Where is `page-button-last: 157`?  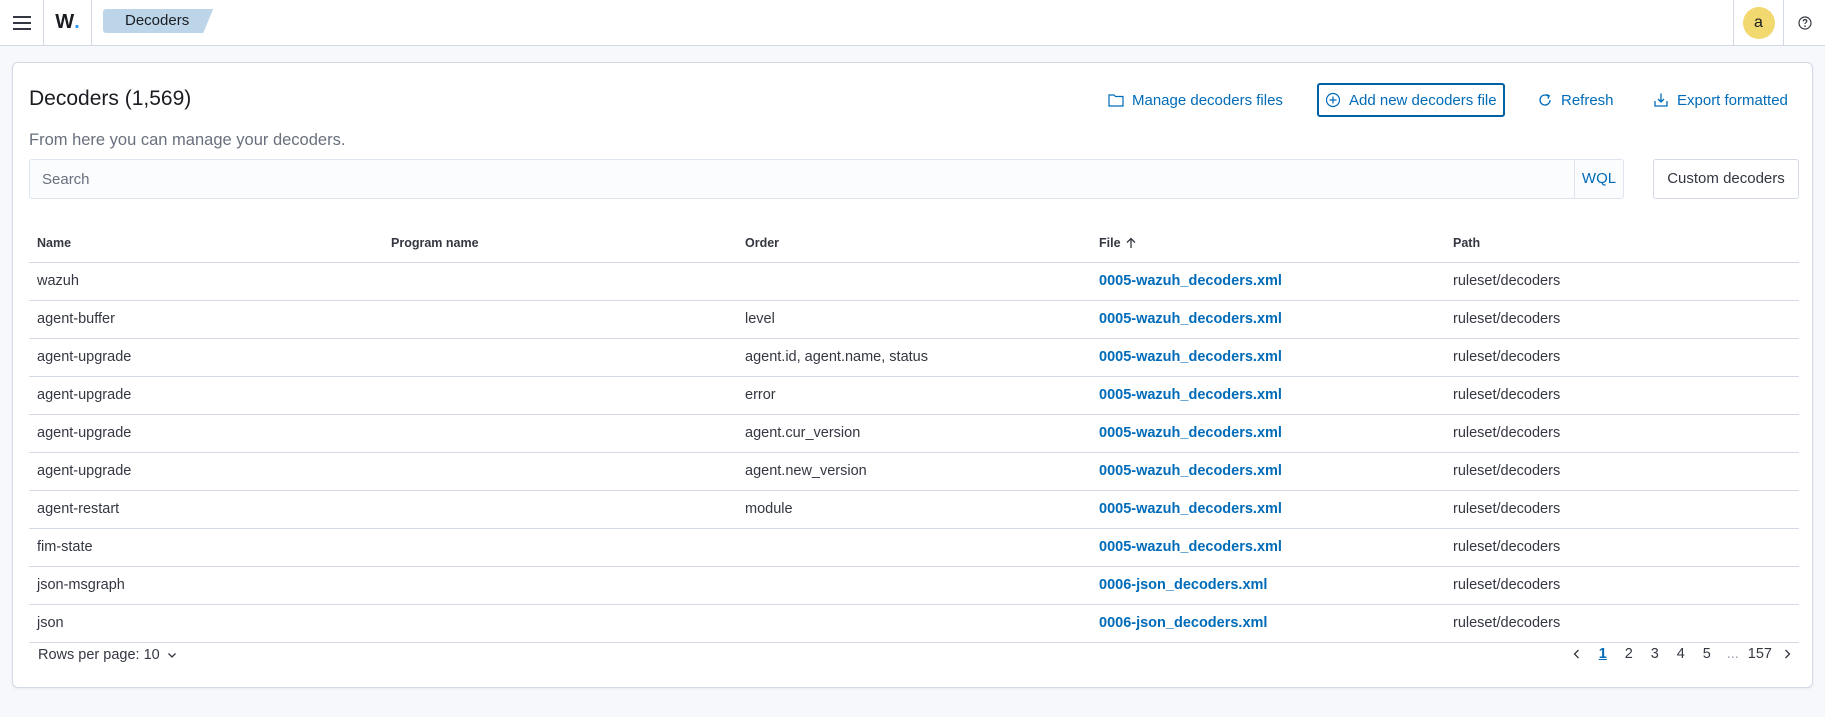 page-button-last: 157 is located at coordinates (1760, 654).